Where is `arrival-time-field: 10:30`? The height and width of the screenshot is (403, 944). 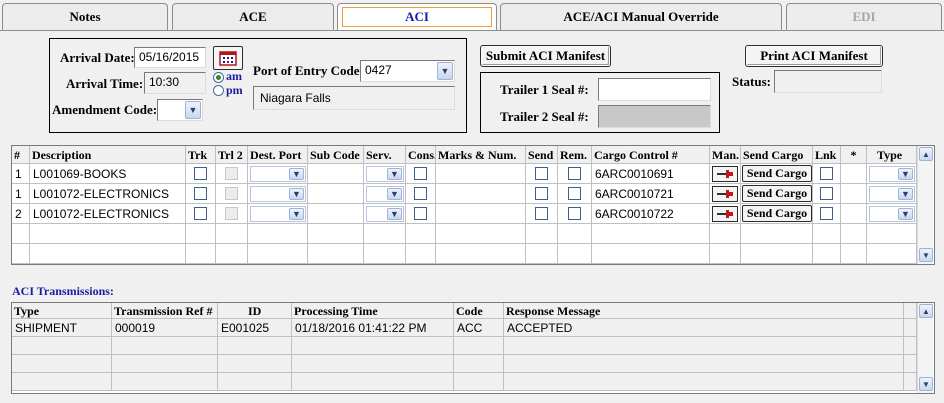 arrival-time-field: 10:30 is located at coordinates (175, 83).